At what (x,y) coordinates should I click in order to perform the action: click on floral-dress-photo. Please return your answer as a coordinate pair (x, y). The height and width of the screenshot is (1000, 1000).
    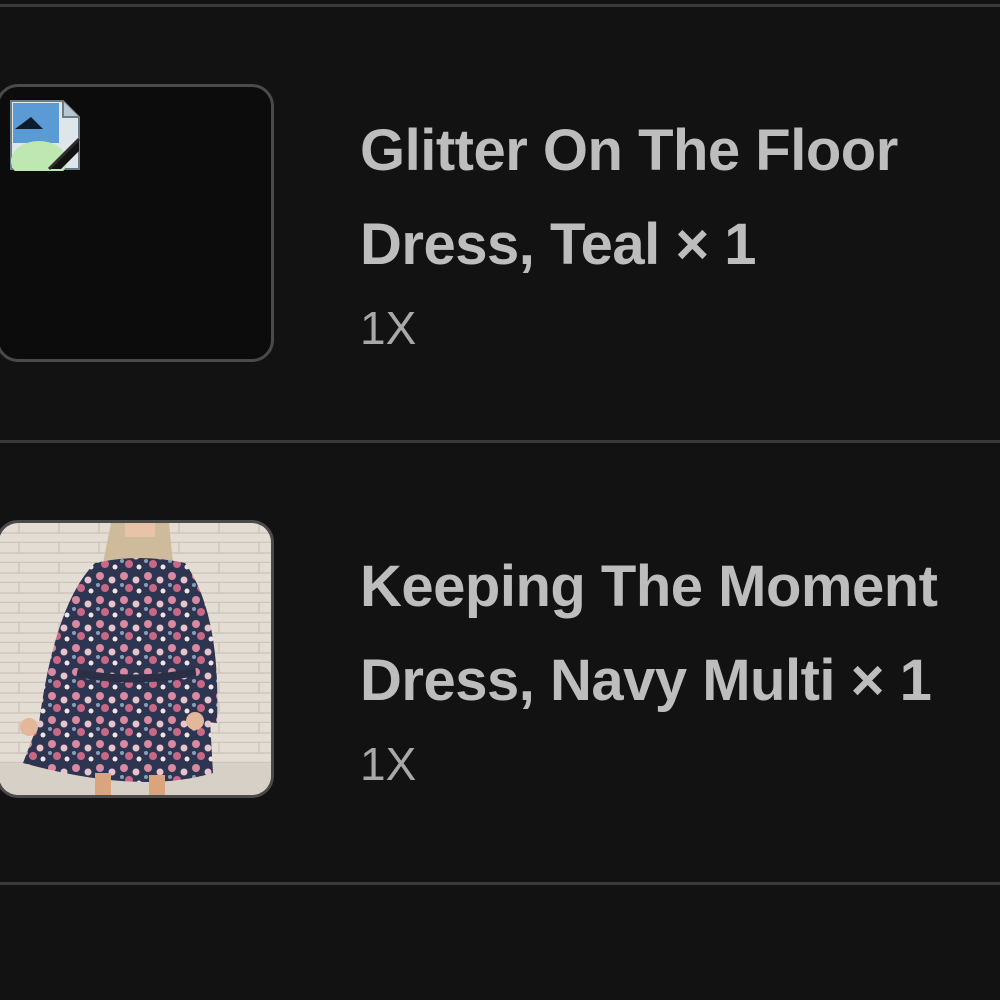
    Looking at the image, I should click on (135, 659).